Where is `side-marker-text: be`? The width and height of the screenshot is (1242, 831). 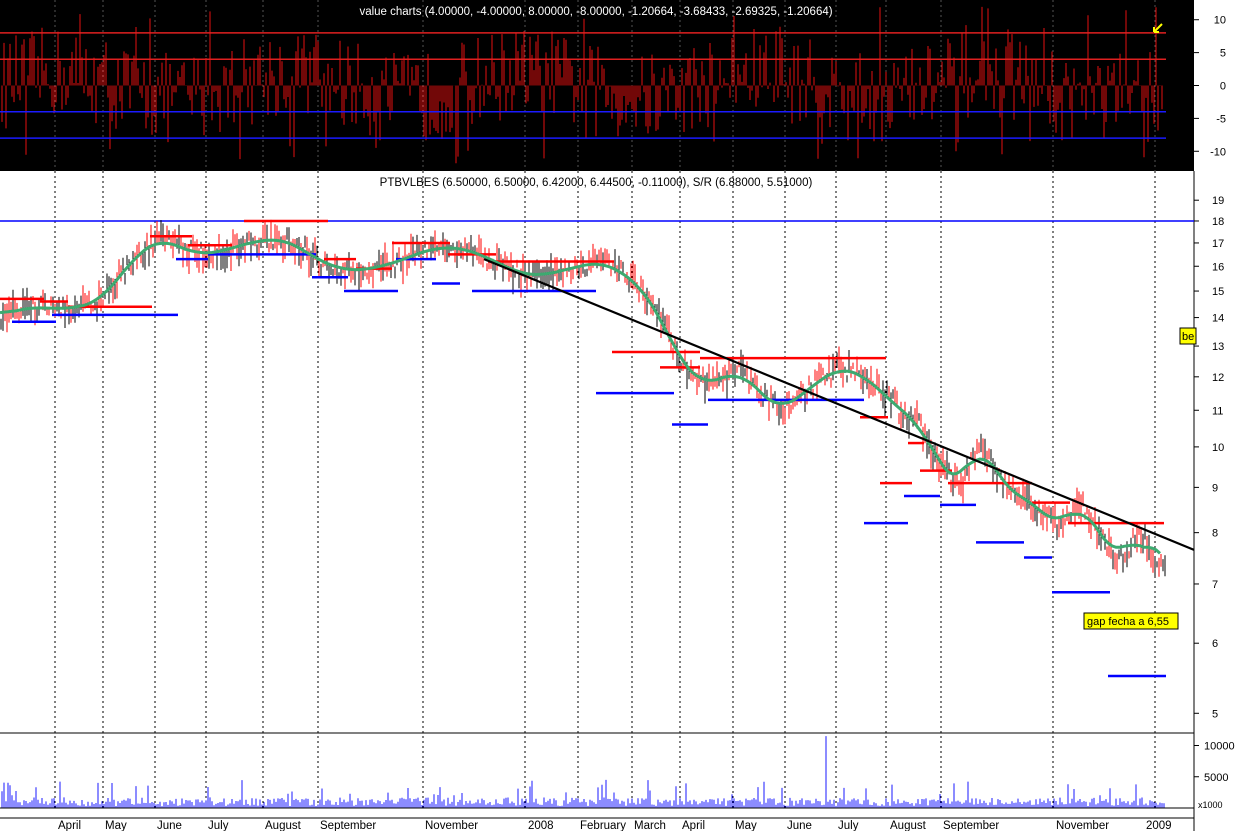
side-marker-text: be is located at coordinates (1188, 337).